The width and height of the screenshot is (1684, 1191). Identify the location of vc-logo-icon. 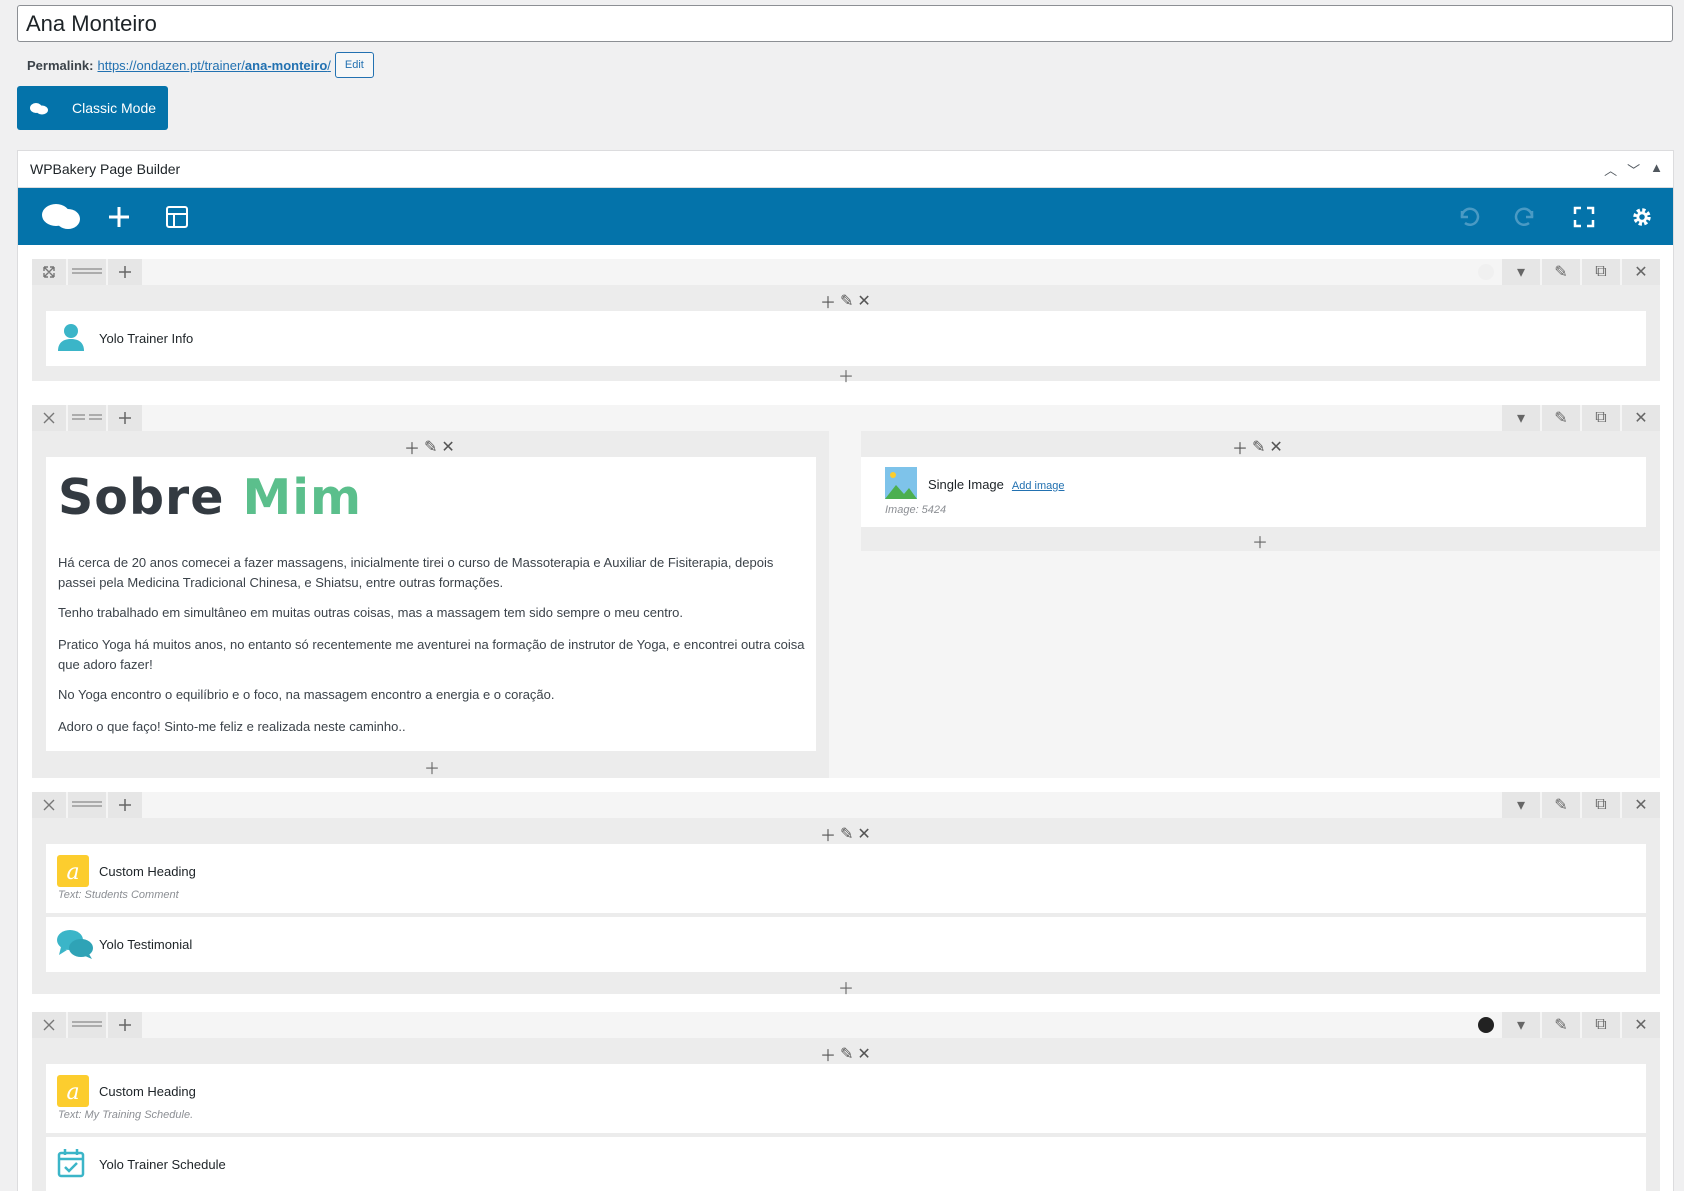
(61, 216).